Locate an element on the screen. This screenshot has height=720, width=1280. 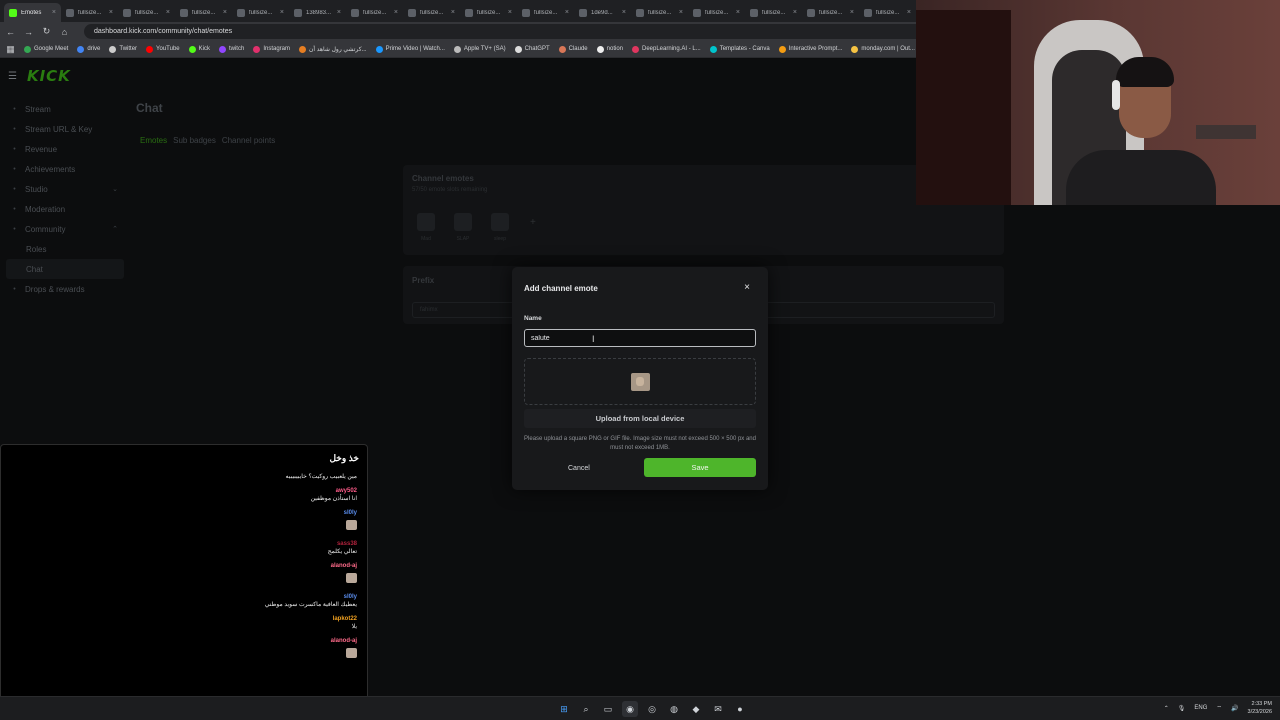
image-dropzone is located at coordinates (640, 381).